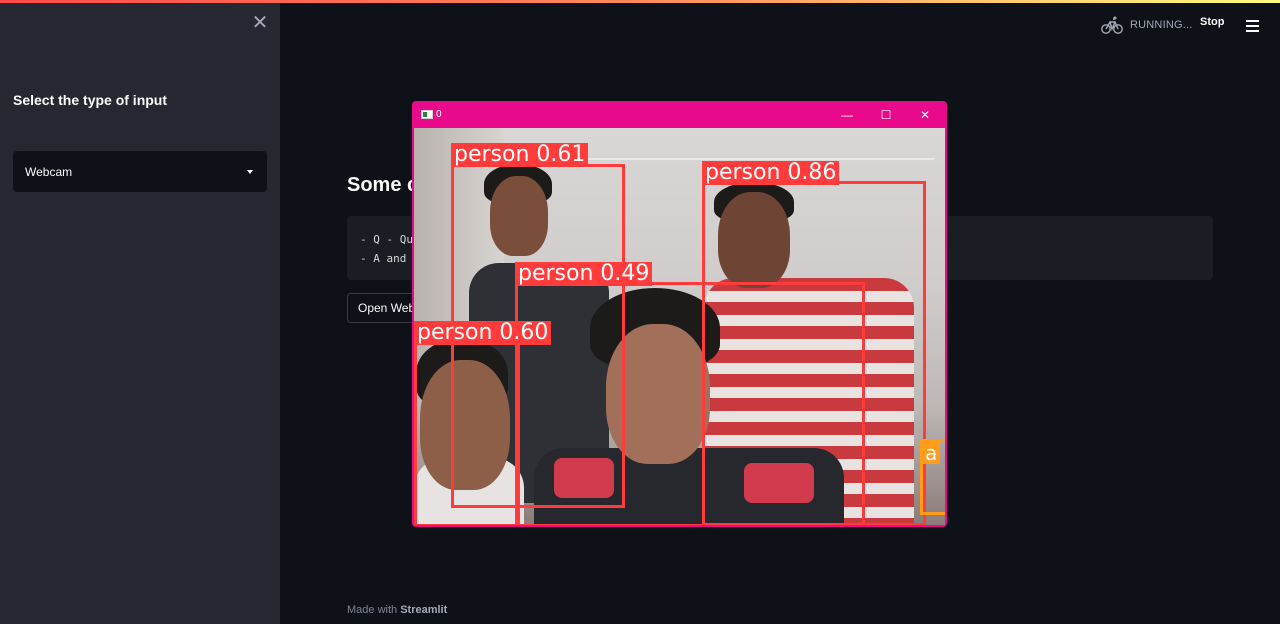  I want to click on detection-label: person 0.61, so click(520, 155).